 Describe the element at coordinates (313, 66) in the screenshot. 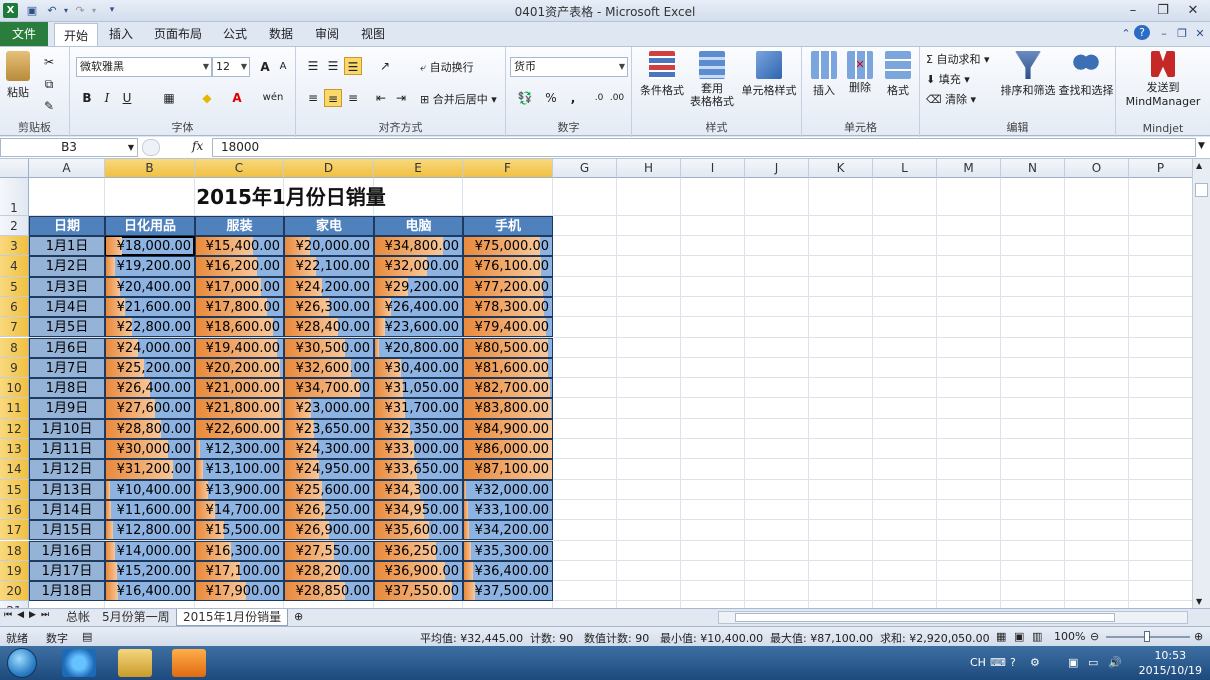

I see `align-top-icon: ☰` at that location.